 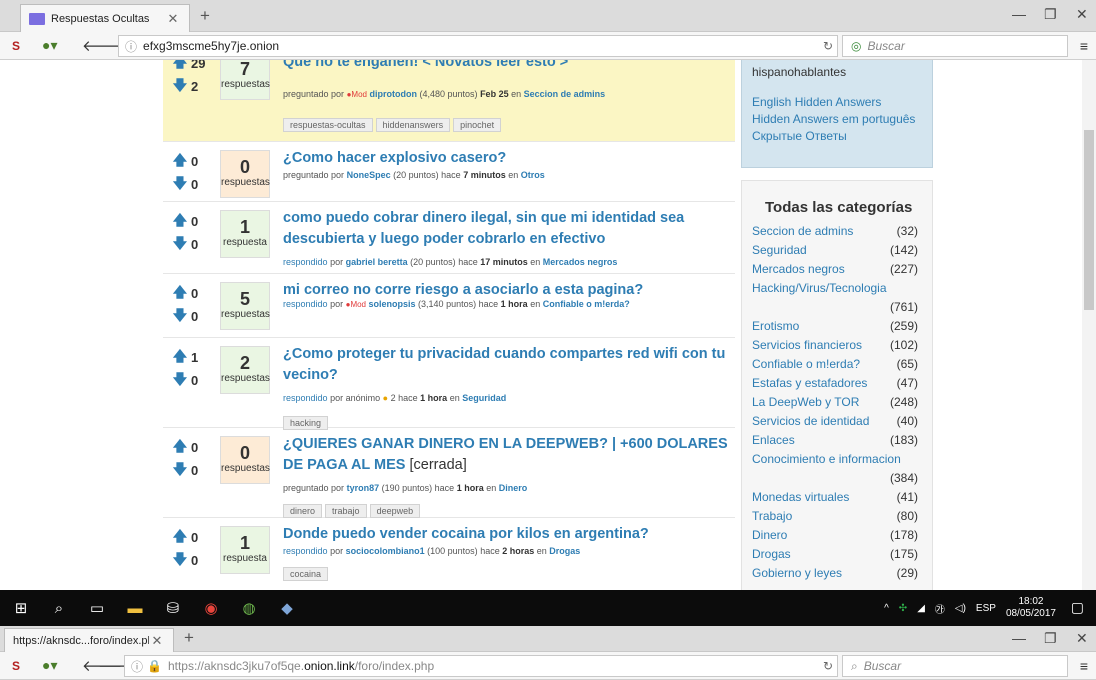 What do you see at coordinates (586, 304) in the screenshot?
I see `meta-category: Confiable o m!erda?` at bounding box center [586, 304].